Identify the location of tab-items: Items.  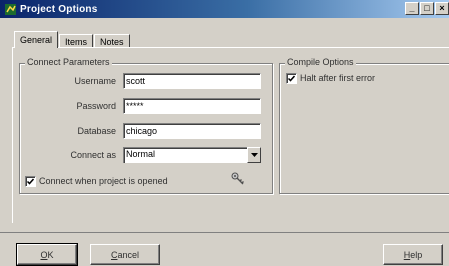
(76, 41).